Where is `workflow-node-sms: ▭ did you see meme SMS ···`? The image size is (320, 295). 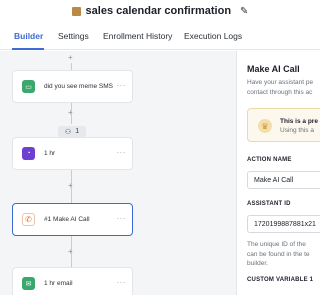
workflow-node-sms: ▭ did you see meme SMS ··· is located at coordinates (72, 86).